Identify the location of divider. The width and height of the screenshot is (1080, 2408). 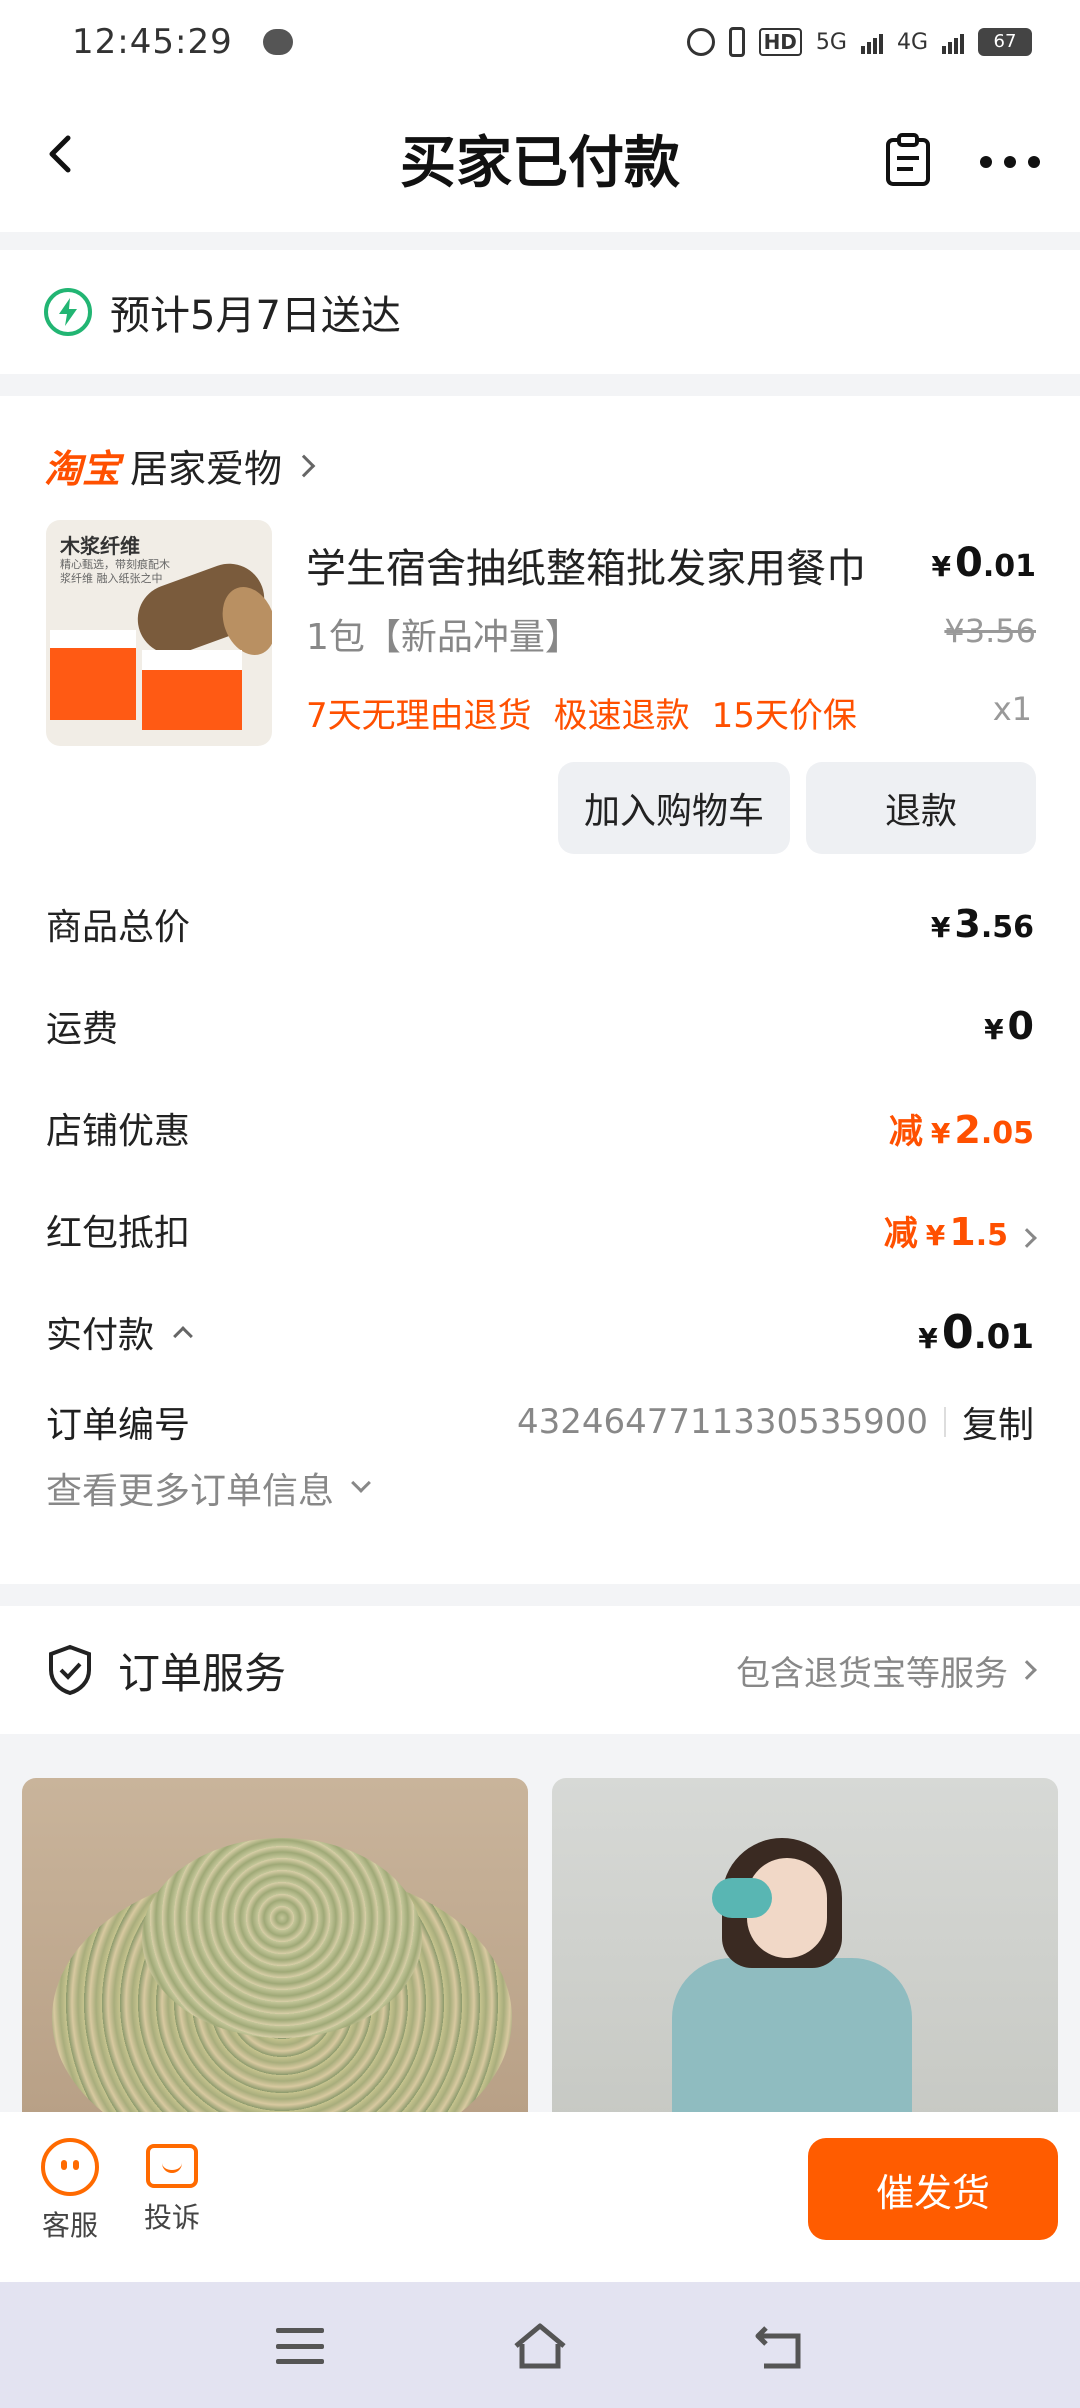
(944, 1422).